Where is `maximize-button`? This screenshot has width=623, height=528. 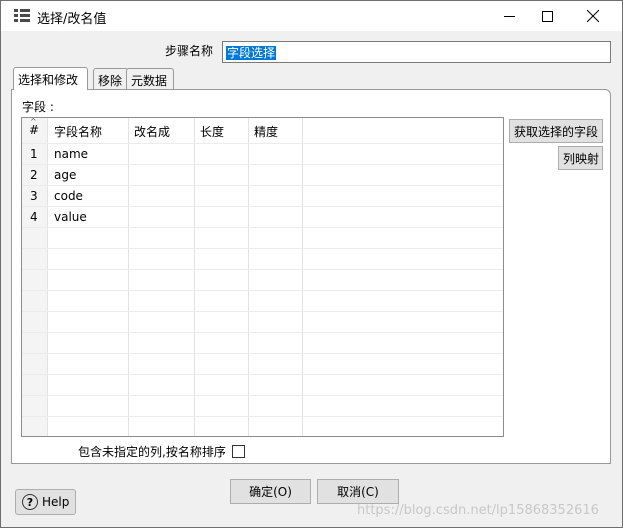
maximize-button is located at coordinates (547, 16).